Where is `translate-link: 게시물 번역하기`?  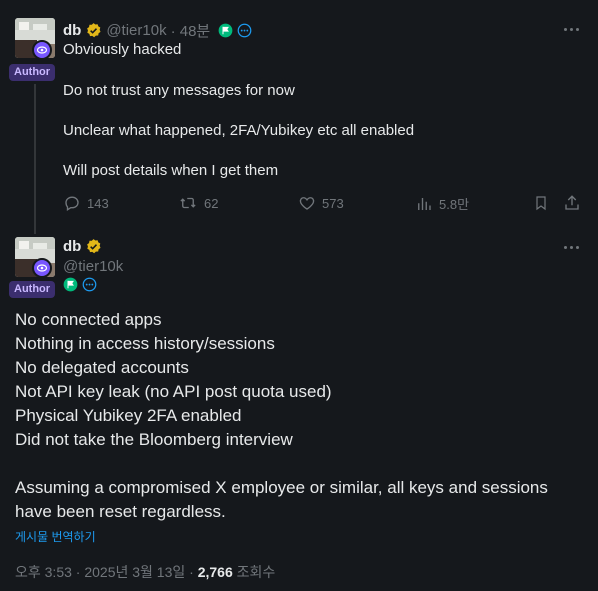
translate-link: 게시물 번역하기 is located at coordinates (55, 536).